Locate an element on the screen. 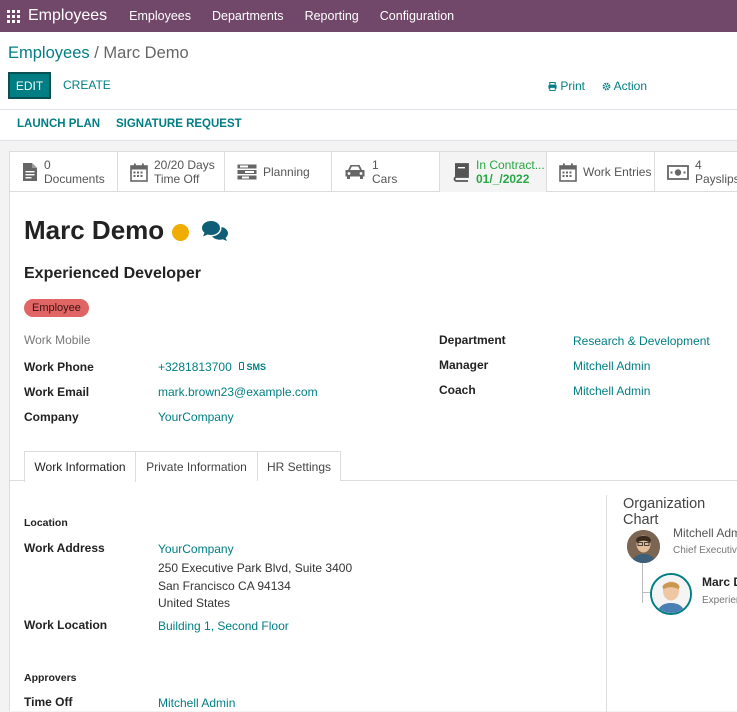  work-entries-smart-button: Work Entries is located at coordinates (601, 172).